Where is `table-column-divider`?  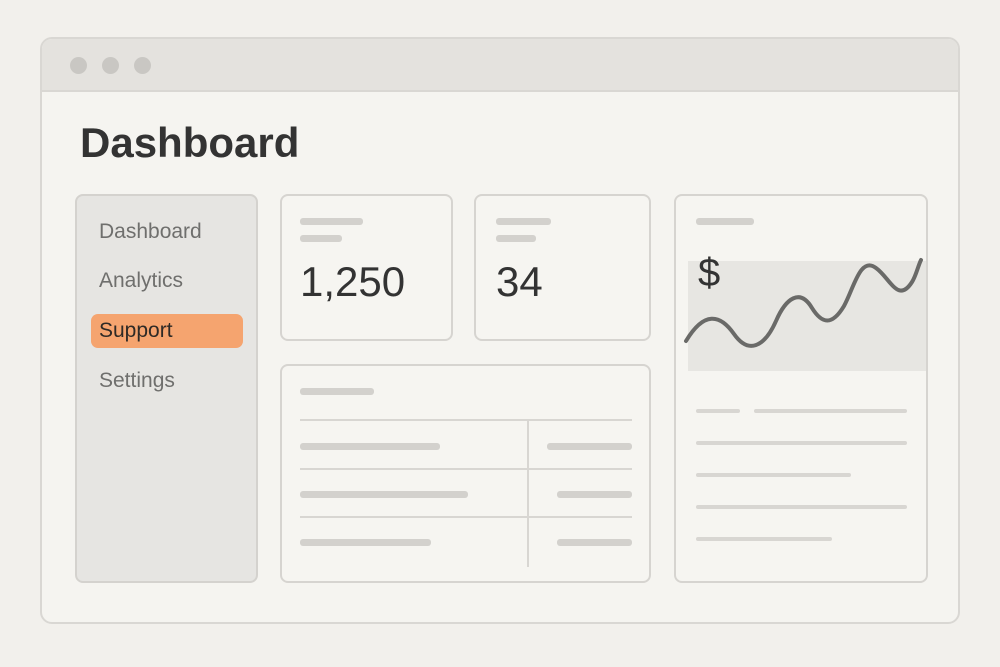
table-column-divider is located at coordinates (528, 494).